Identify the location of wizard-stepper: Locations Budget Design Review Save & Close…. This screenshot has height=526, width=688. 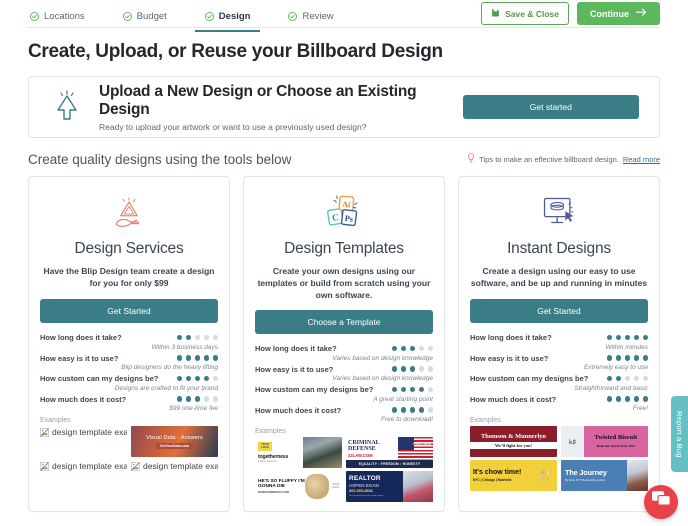
(344, 16).